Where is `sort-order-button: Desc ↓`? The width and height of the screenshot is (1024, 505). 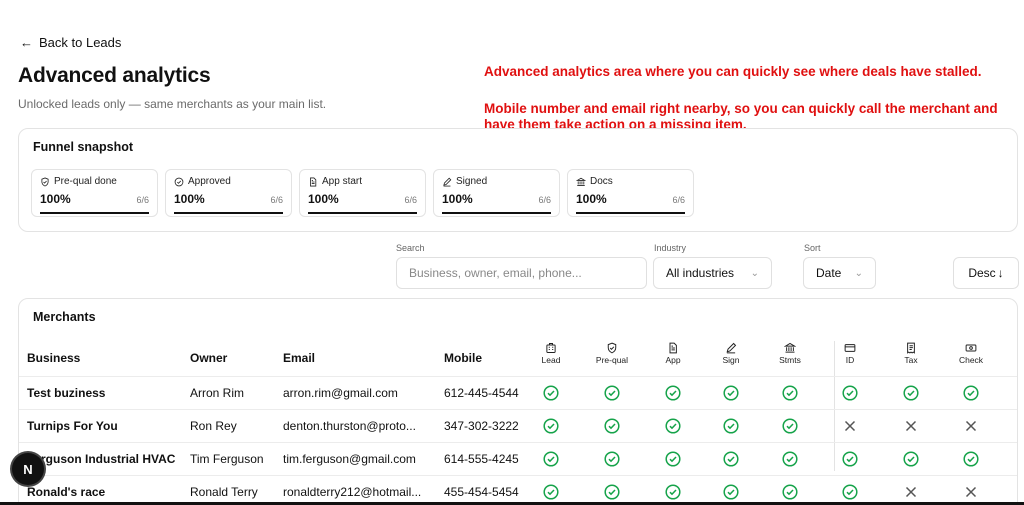 sort-order-button: Desc ↓ is located at coordinates (986, 273).